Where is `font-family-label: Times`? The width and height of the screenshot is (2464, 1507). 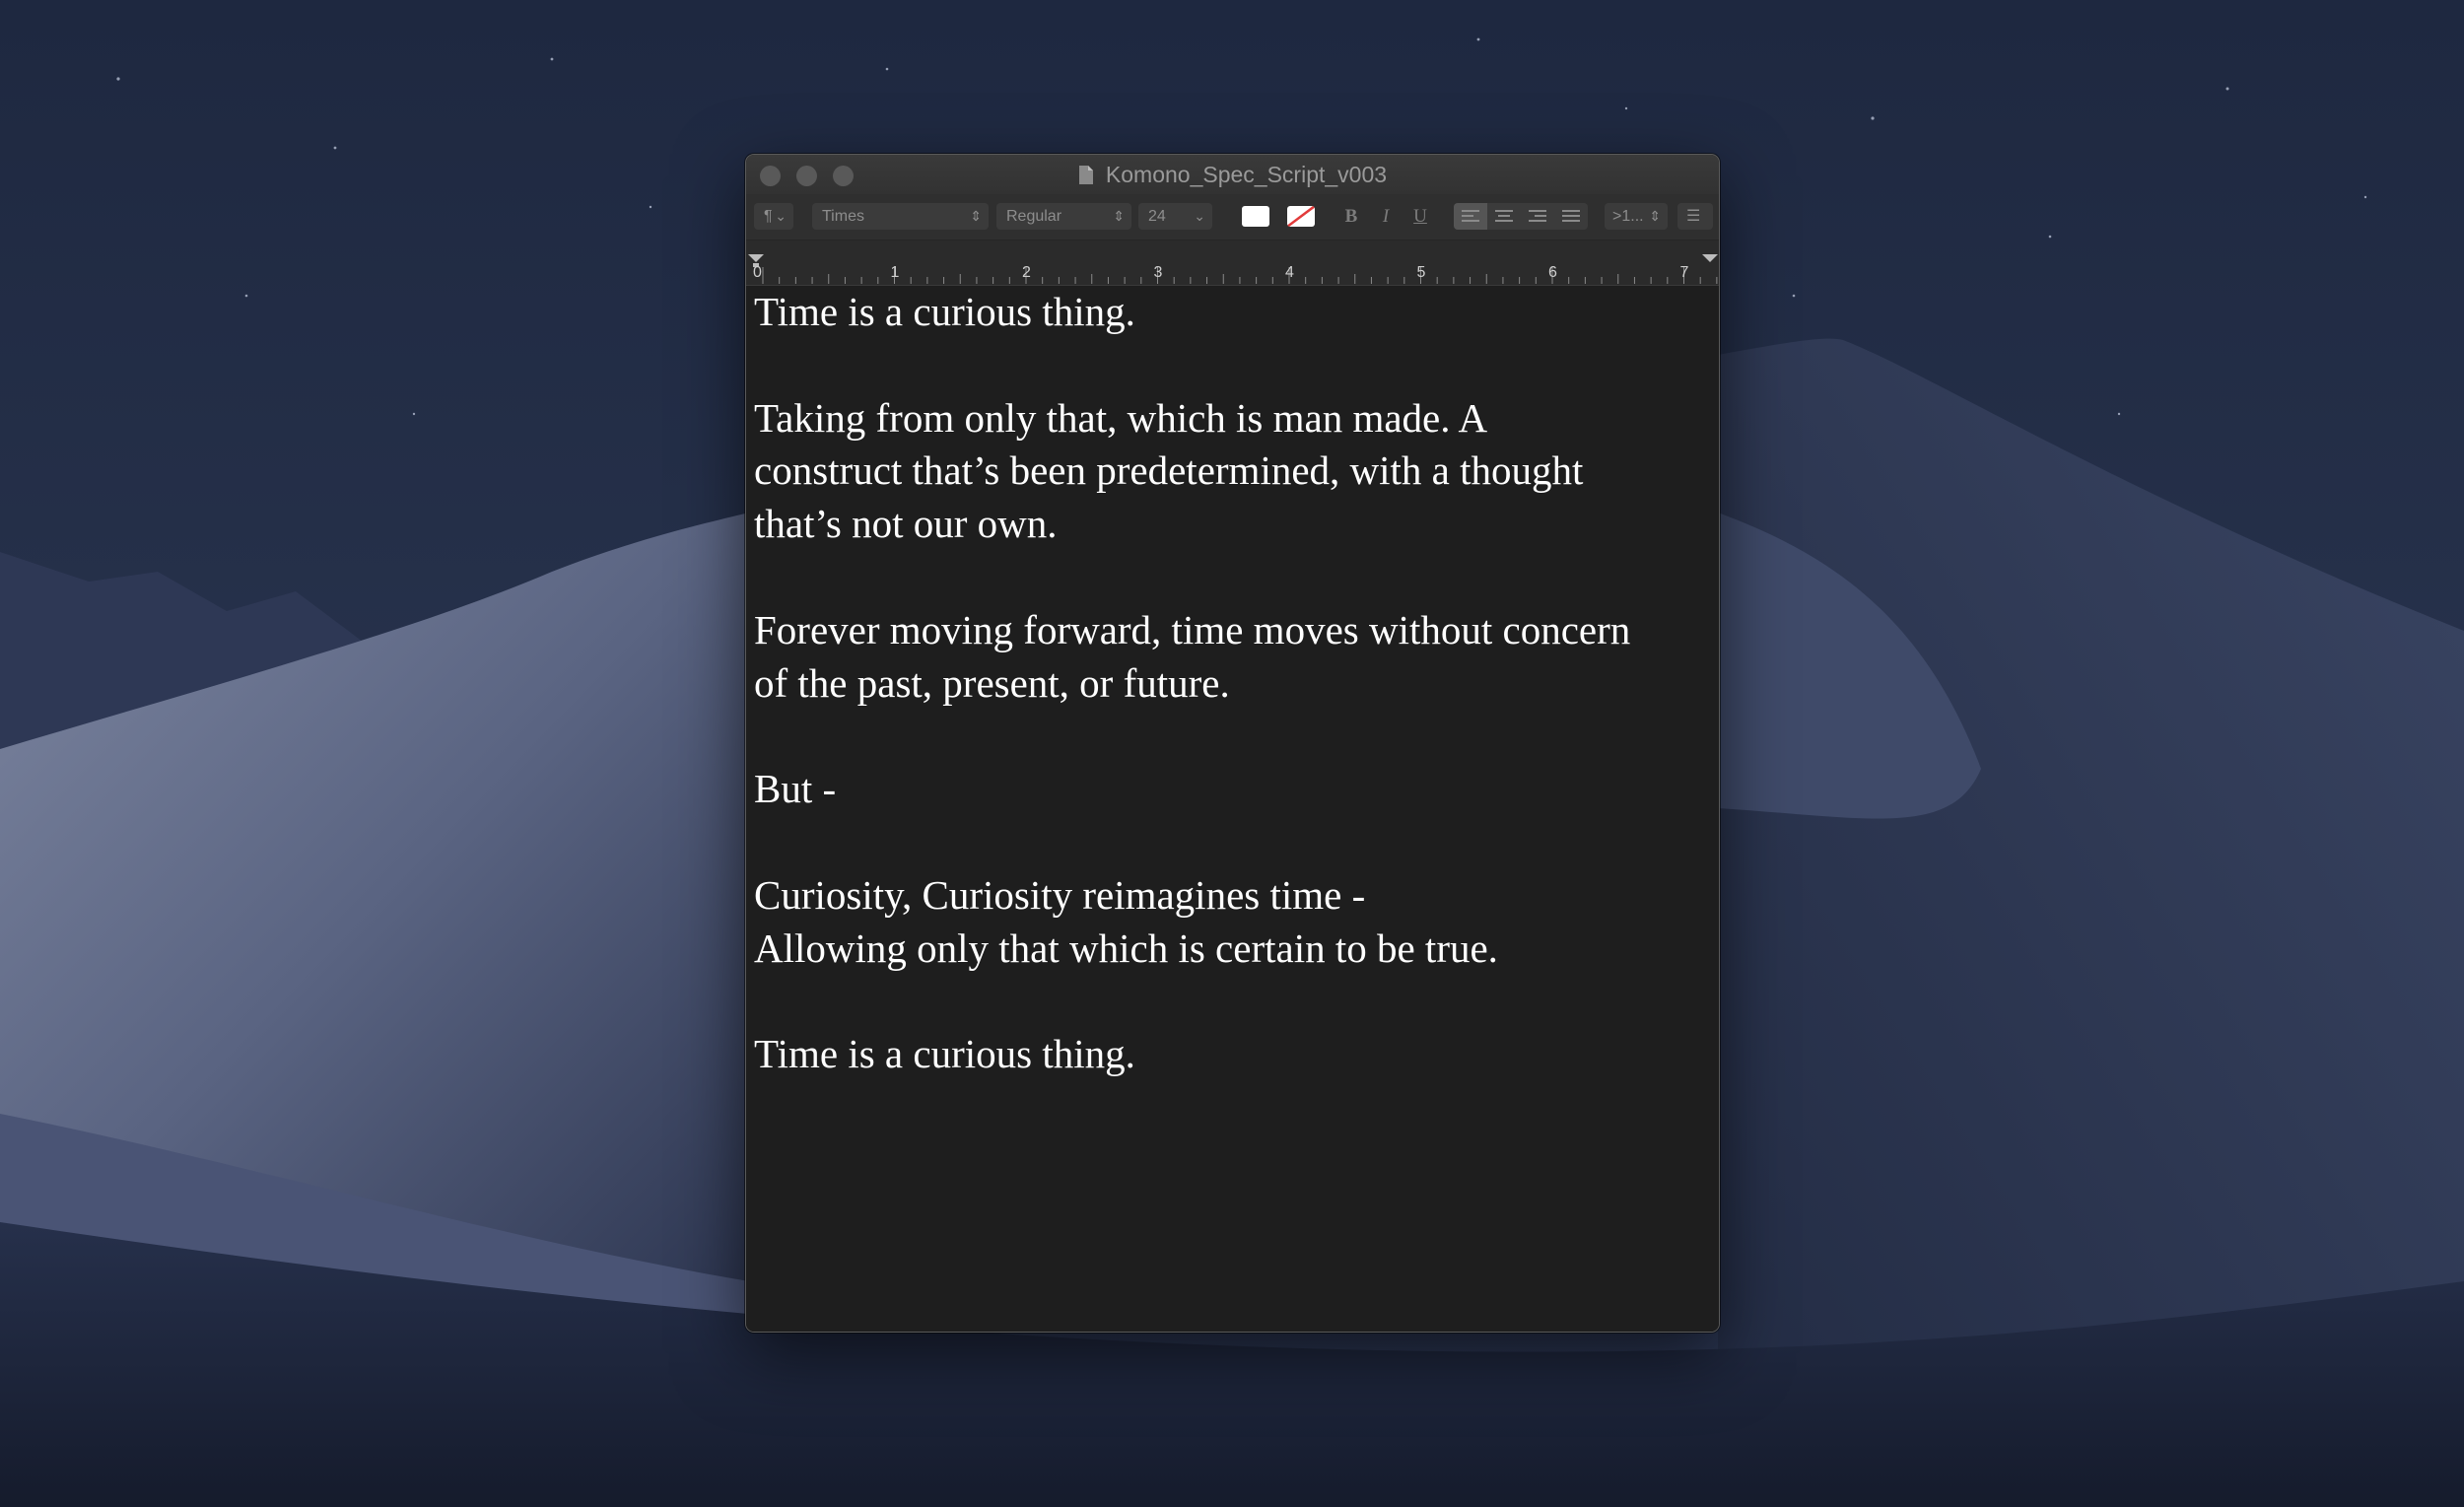 font-family-label: Times is located at coordinates (843, 216).